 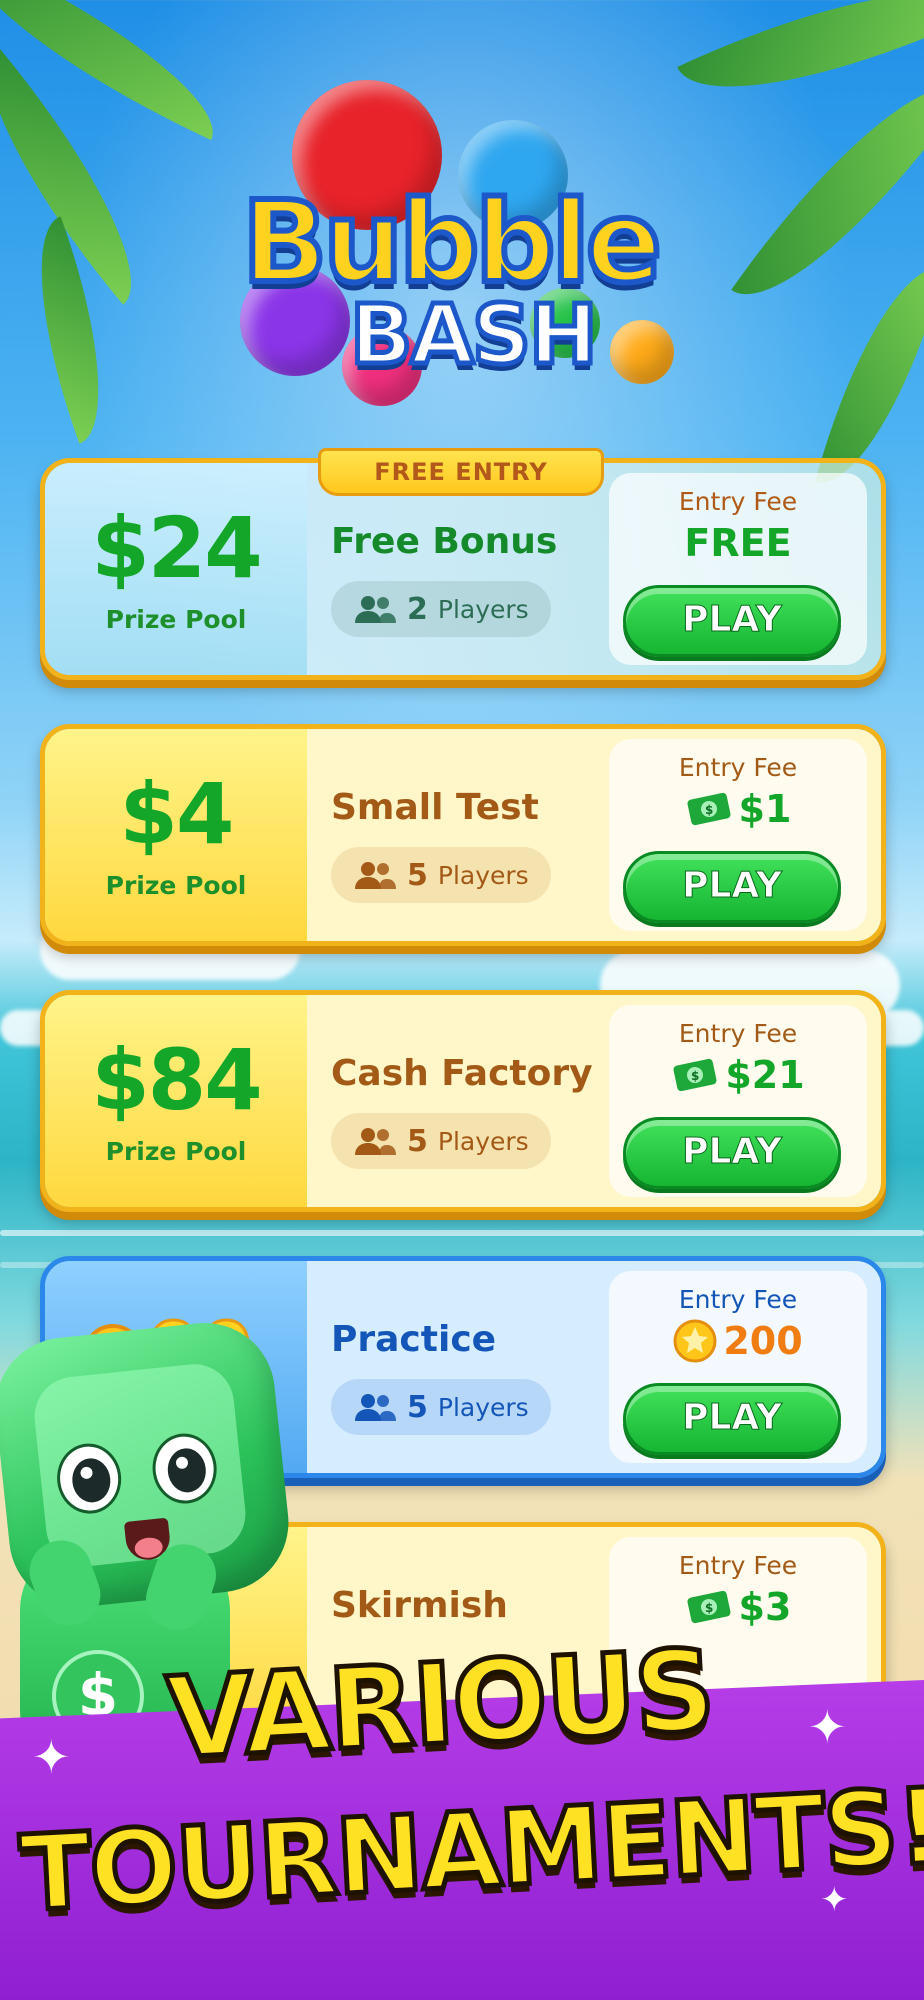 What do you see at coordinates (738, 569) in the screenshot?
I see `entry-fee-panel: Entry Fee FREE PLAY` at bounding box center [738, 569].